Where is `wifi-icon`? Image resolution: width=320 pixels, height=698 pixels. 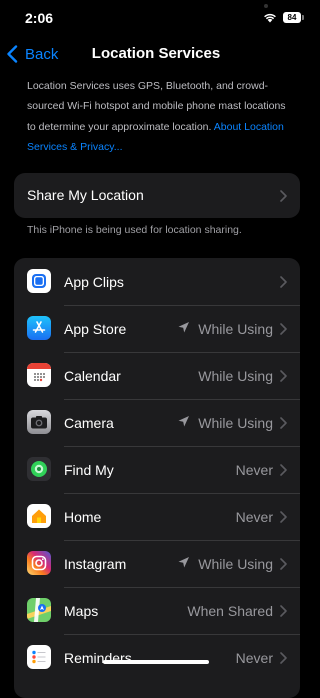 wifi-icon is located at coordinates (270, 18).